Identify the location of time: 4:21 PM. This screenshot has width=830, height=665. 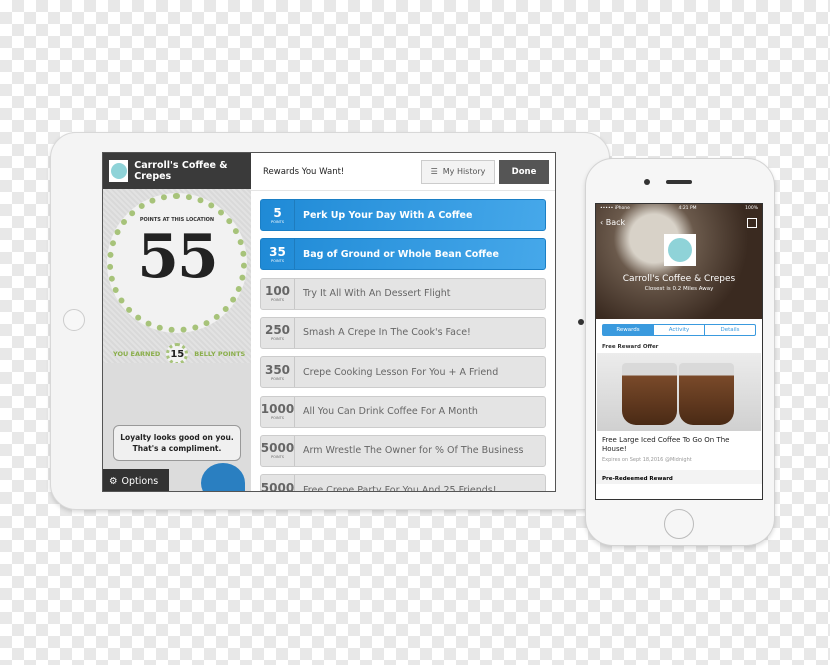
(687, 208).